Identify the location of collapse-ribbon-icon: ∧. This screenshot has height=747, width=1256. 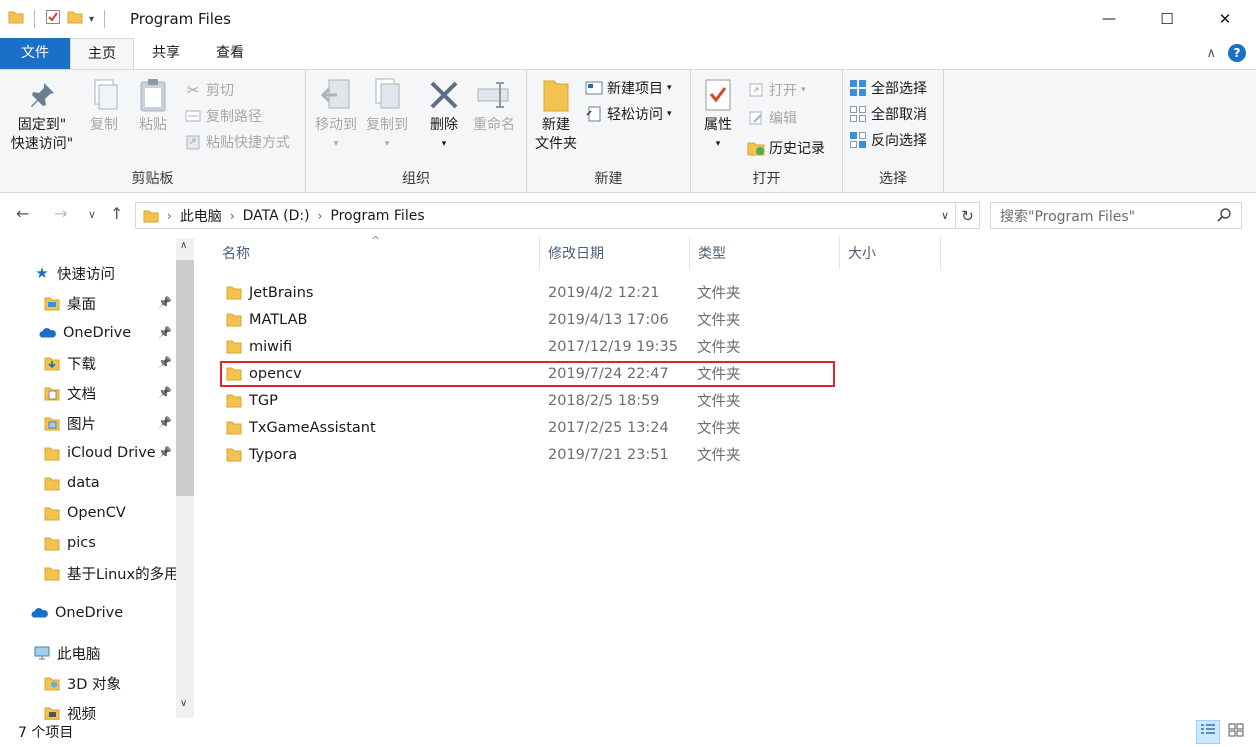
(1211, 53).